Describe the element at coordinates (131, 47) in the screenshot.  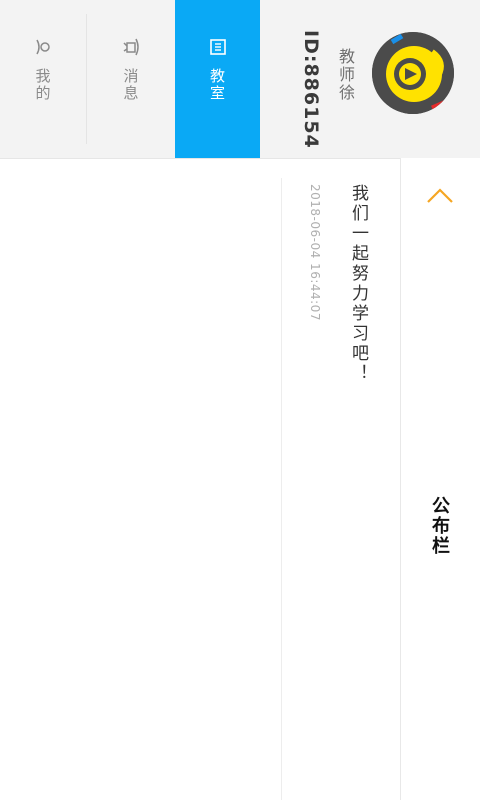
I see `speaker-icon` at that location.